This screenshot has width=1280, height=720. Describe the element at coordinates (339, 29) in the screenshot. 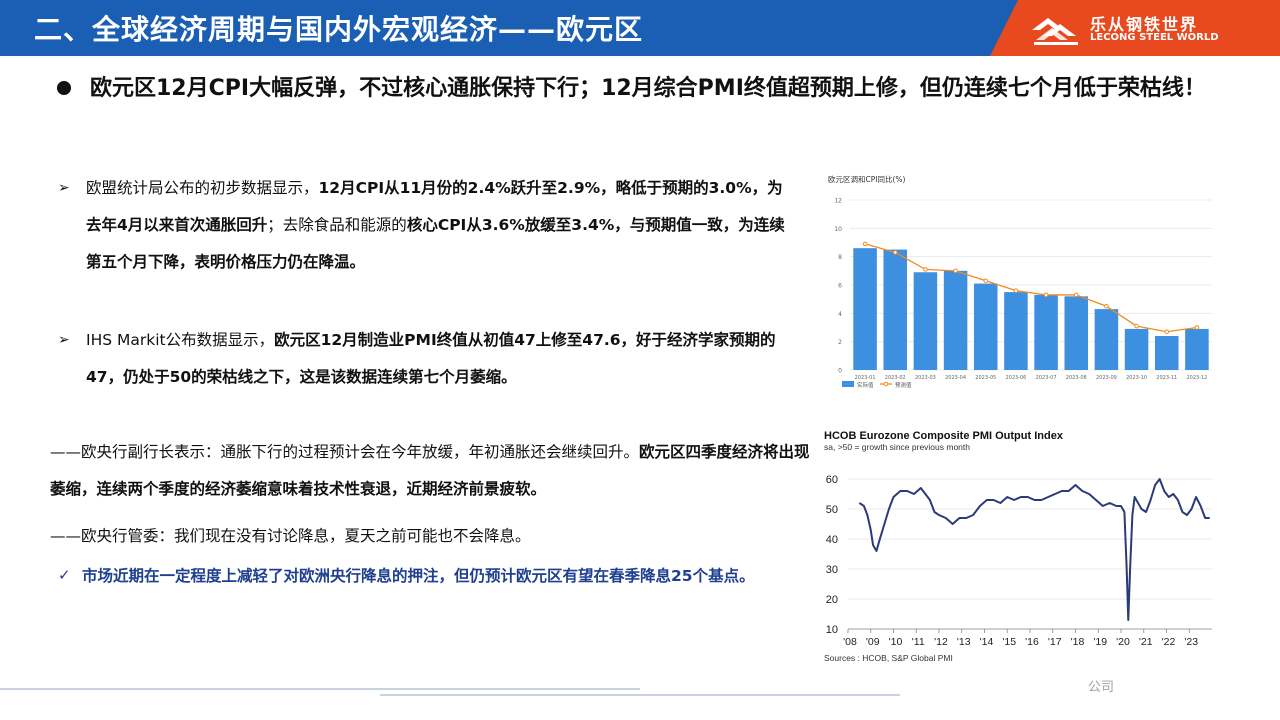

I see `page-title: 二、全球经济周期与国内外宏观经济——欧元区` at that location.